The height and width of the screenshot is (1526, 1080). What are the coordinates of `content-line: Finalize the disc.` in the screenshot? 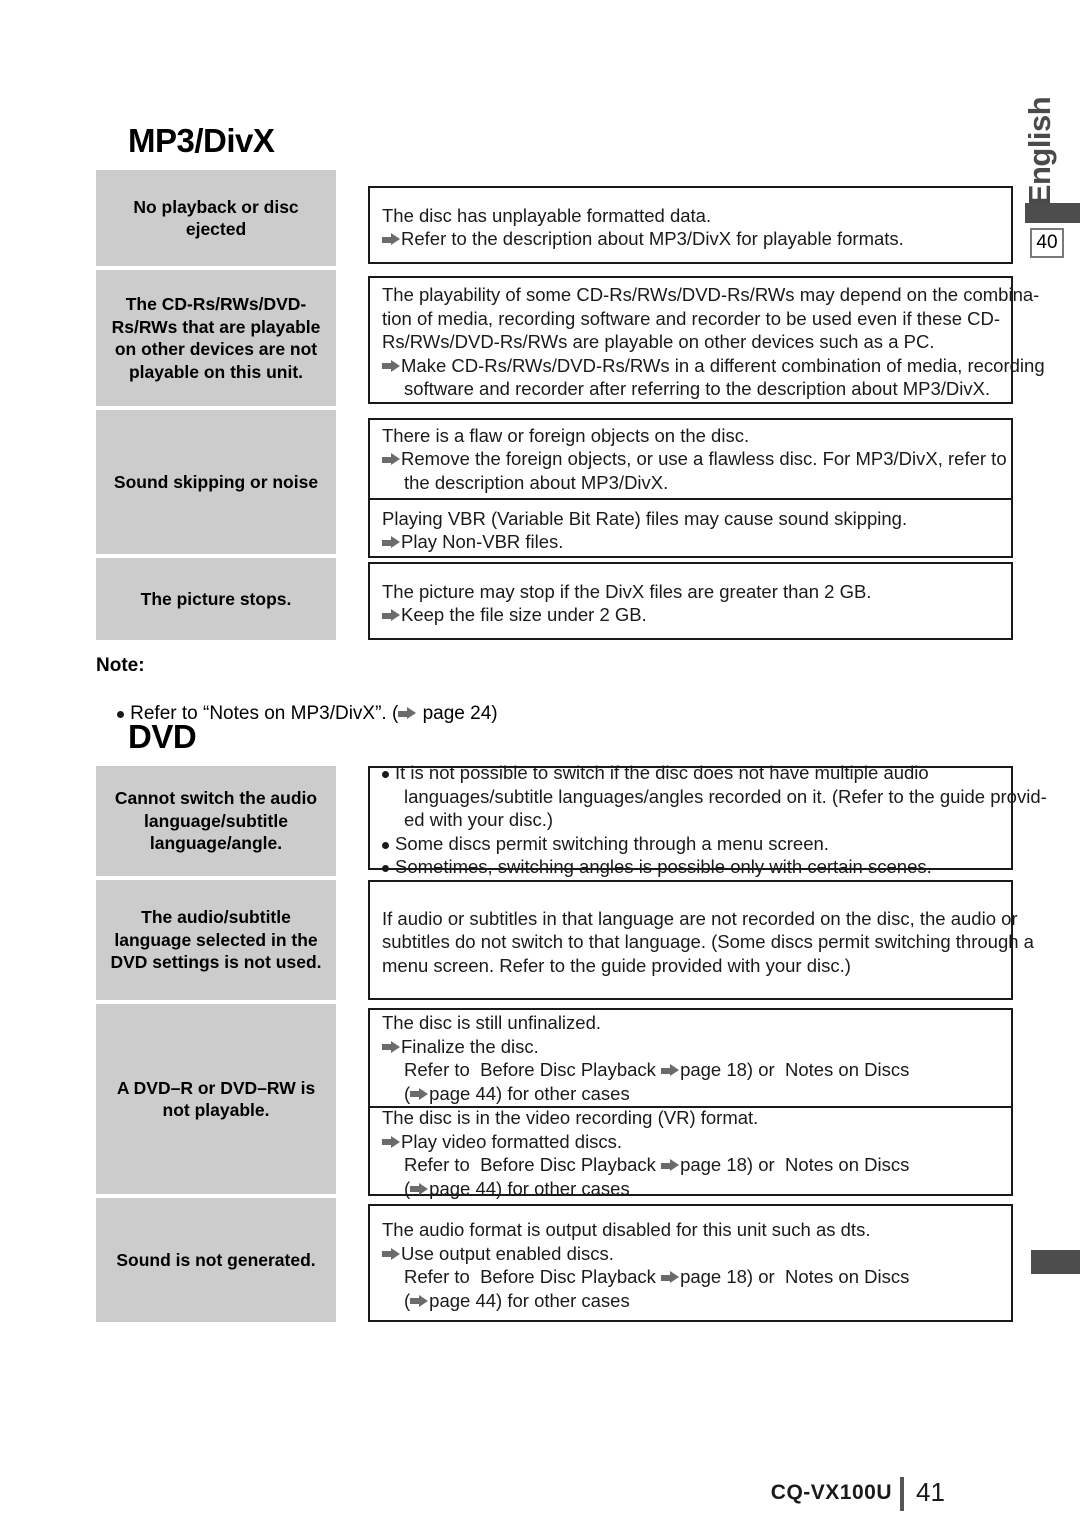 It's located at (692, 1047).